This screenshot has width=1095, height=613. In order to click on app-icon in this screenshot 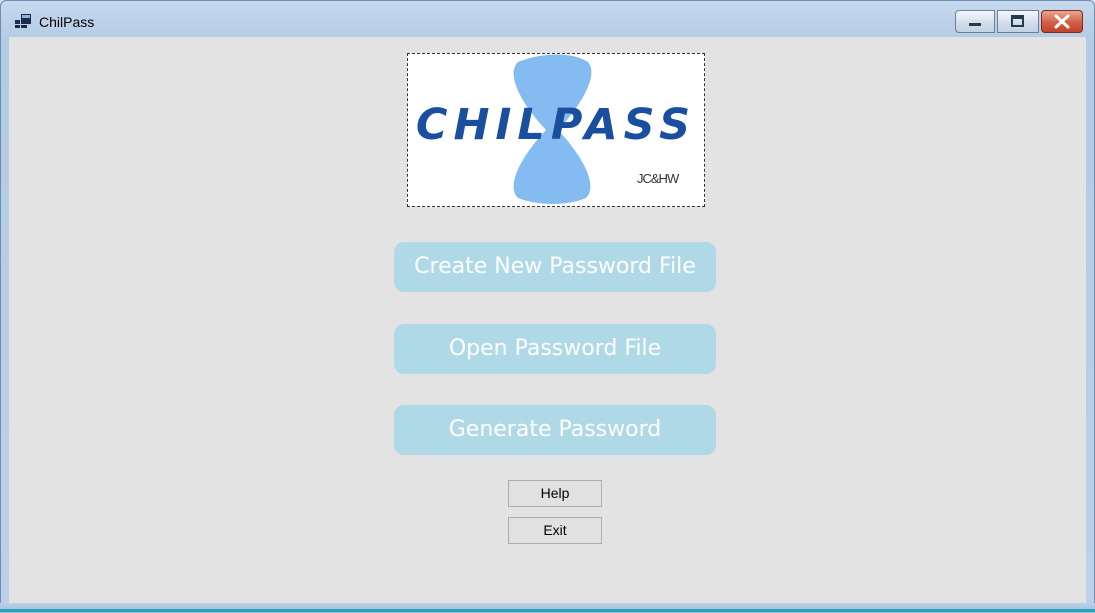, I will do `click(23, 21)`.